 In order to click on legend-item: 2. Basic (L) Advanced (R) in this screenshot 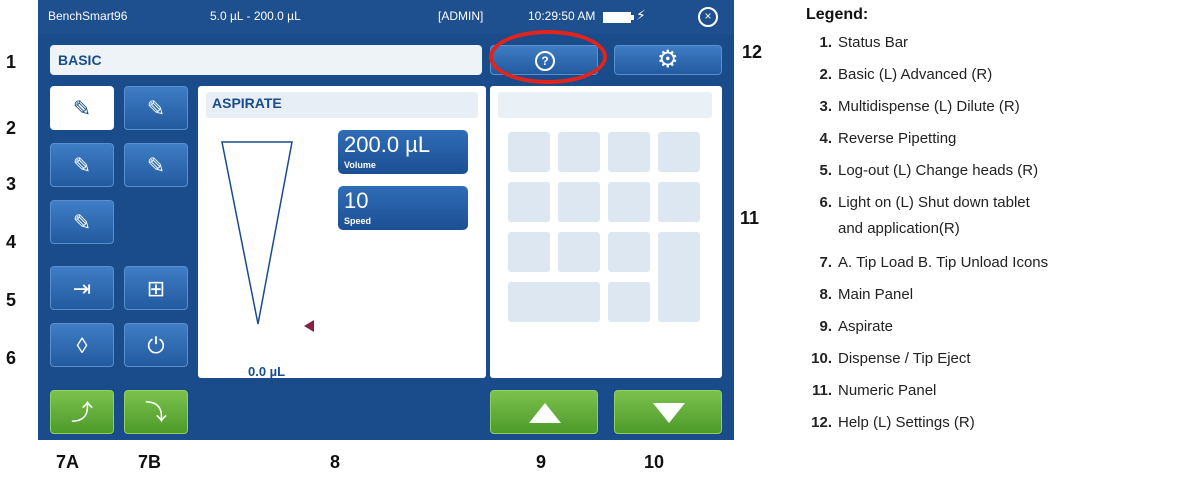, I will do `click(906, 74)`.